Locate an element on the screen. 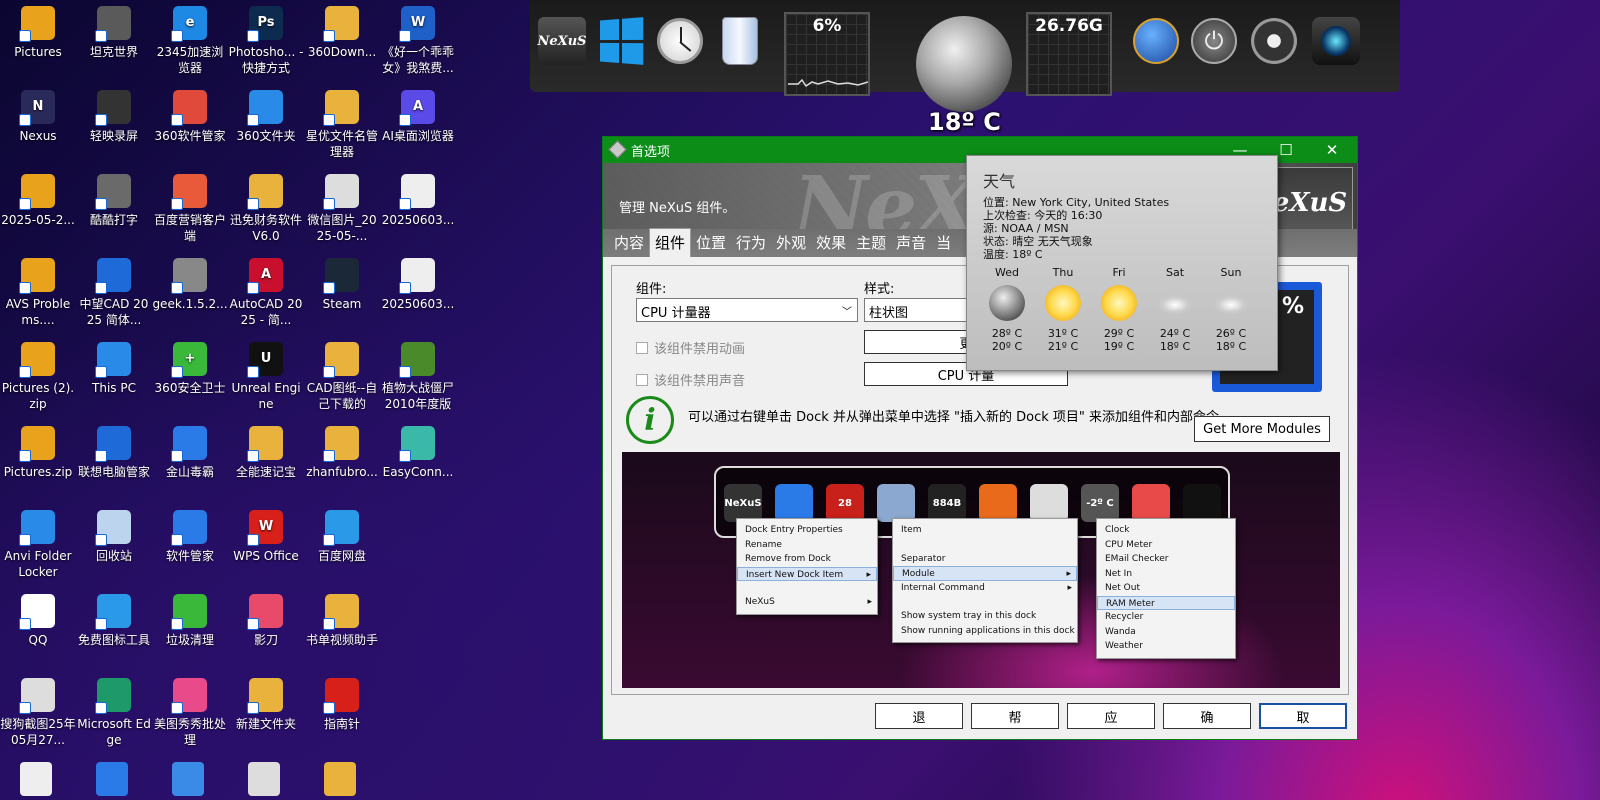 The height and width of the screenshot is (800, 1600). webcam-icon is located at coordinates (1336, 41).